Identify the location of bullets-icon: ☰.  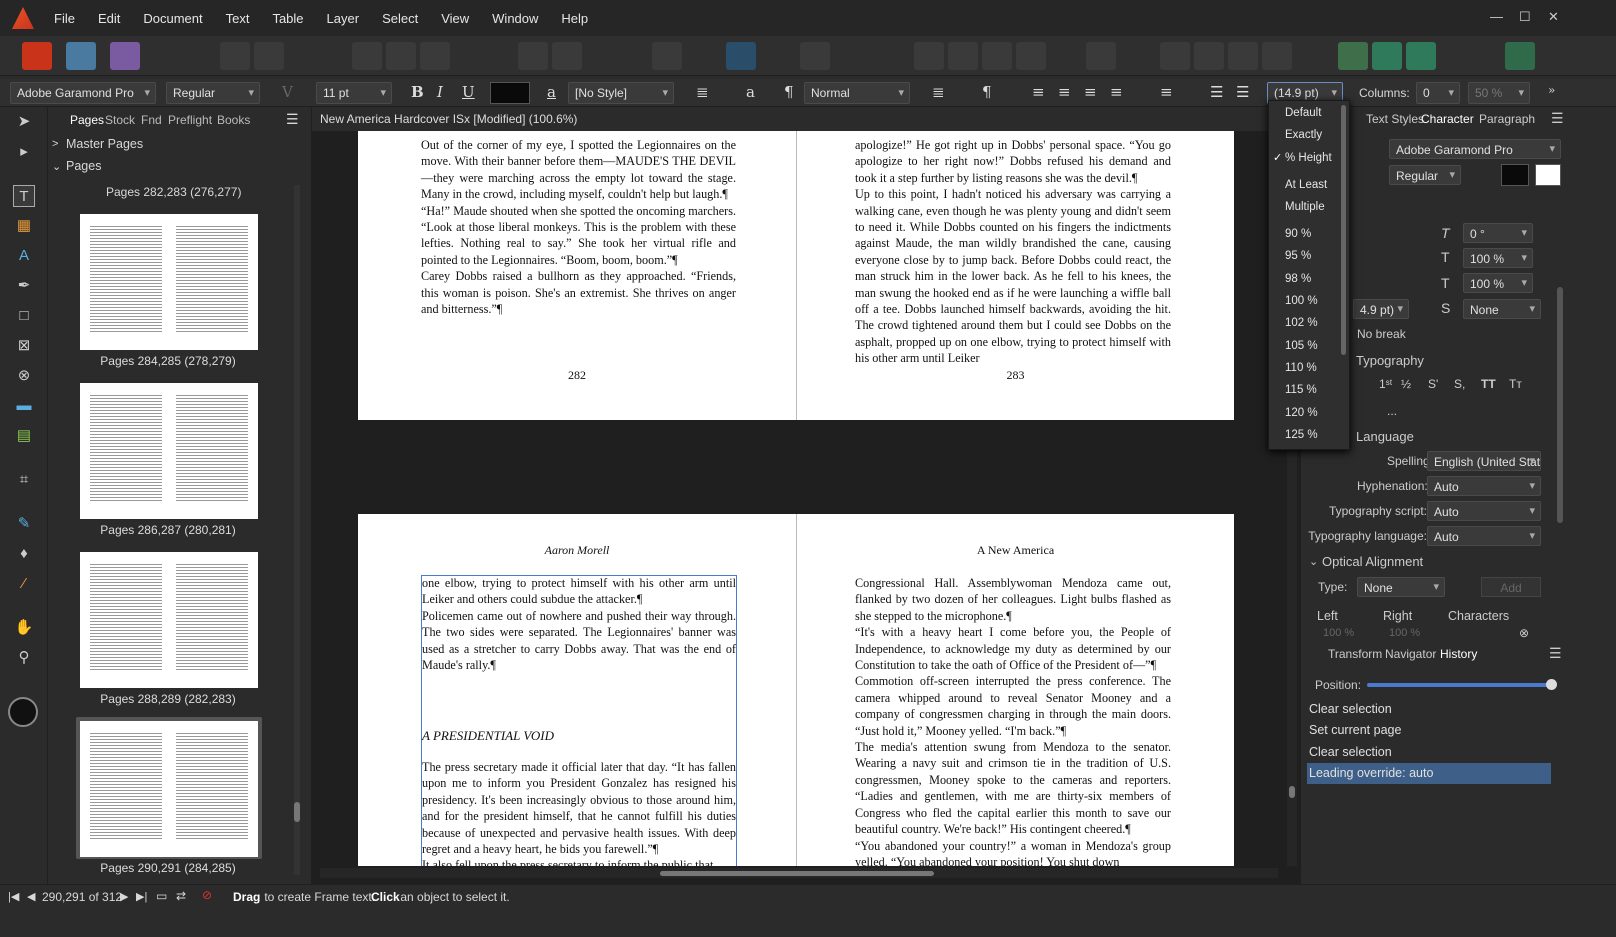
(1216, 92).